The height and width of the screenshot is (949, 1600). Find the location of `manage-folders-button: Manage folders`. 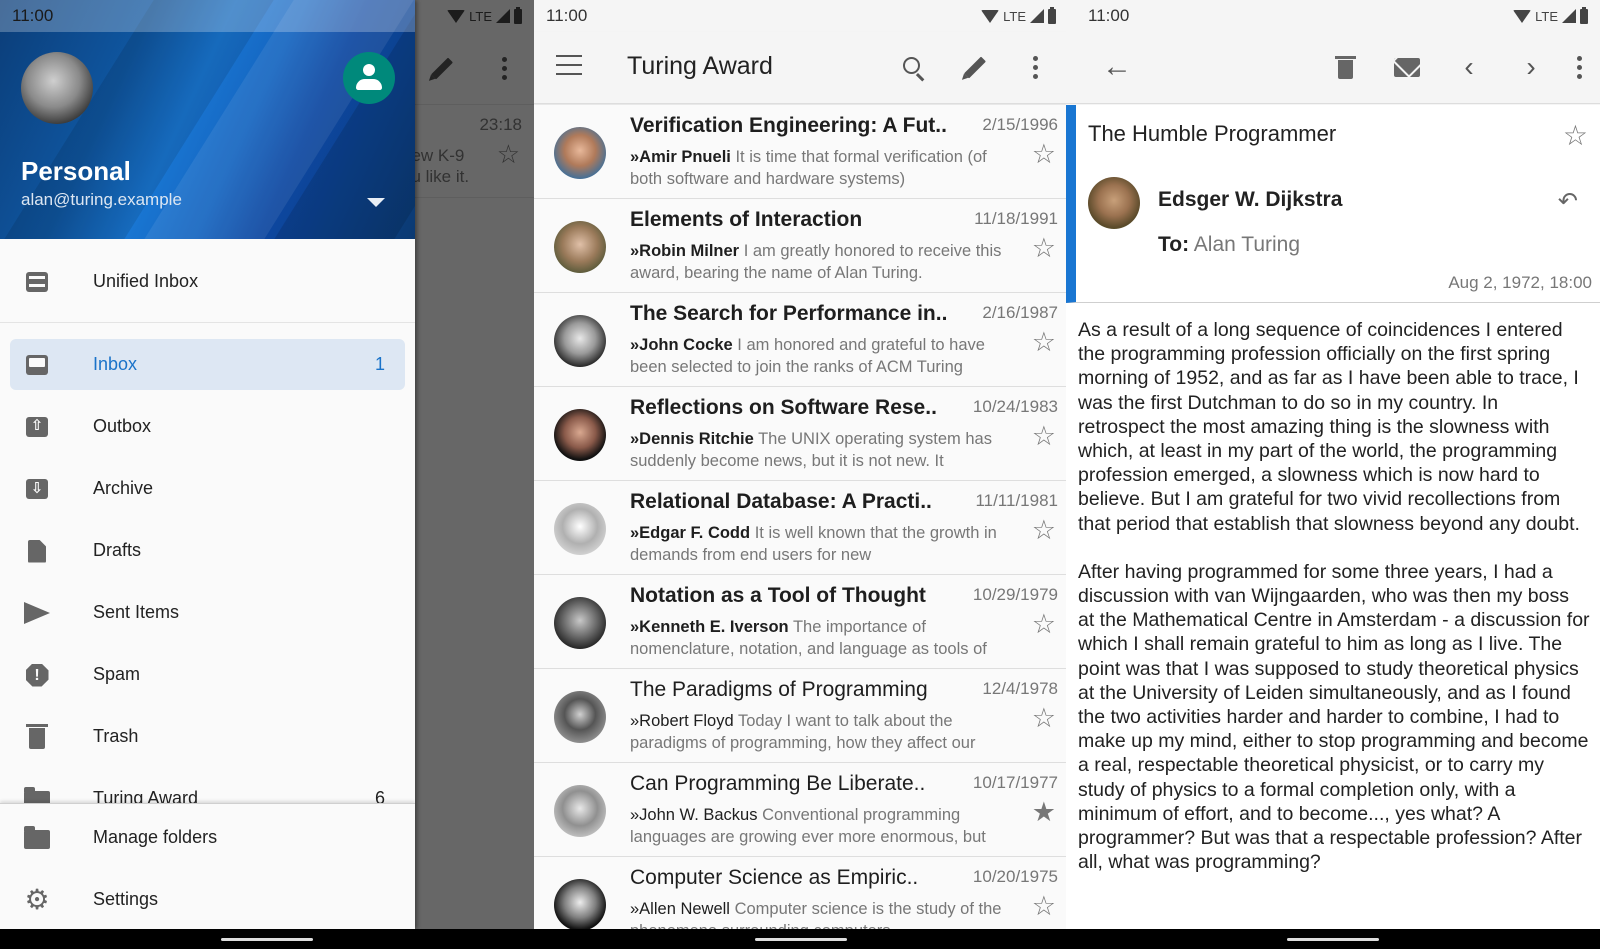

manage-folders-button: Manage folders is located at coordinates (207, 837).